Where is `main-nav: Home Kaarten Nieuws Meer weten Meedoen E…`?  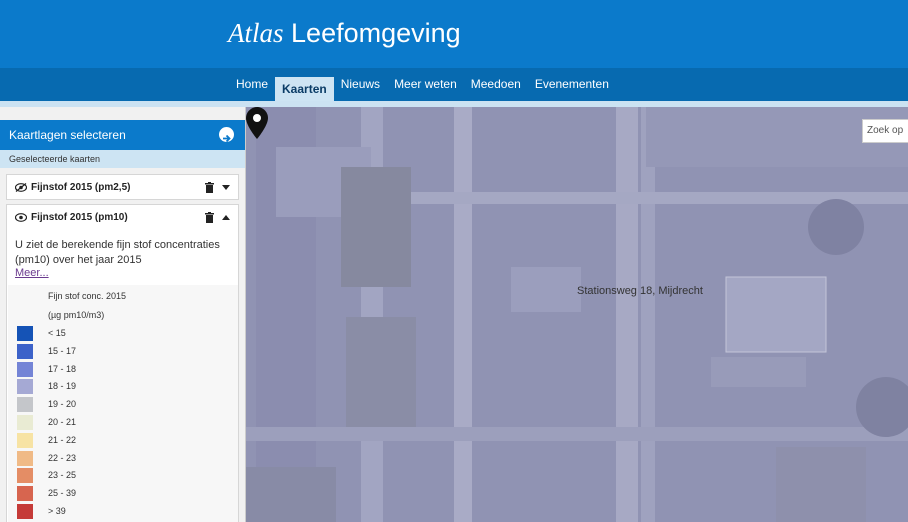 main-nav: Home Kaarten Nieuws Meer weten Meedoen E… is located at coordinates (454, 84).